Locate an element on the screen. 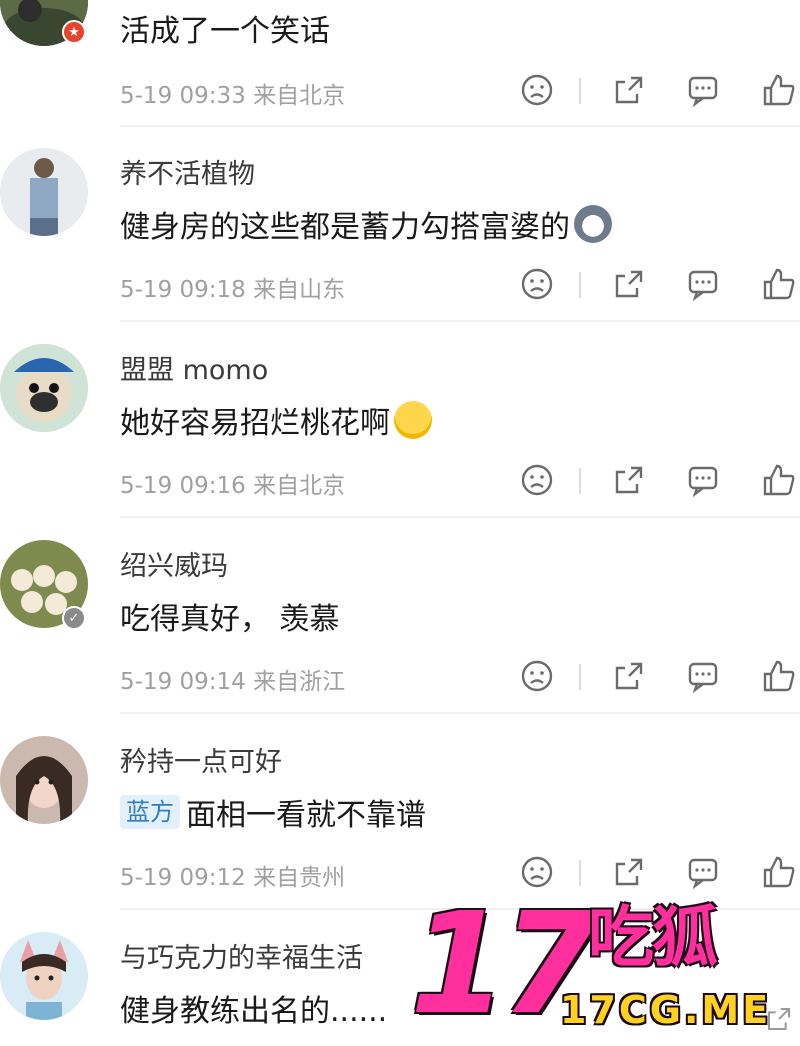 The height and width of the screenshot is (1046, 800). comment-meta: 5-19 09:14 来自浙江 is located at coordinates (233, 682).